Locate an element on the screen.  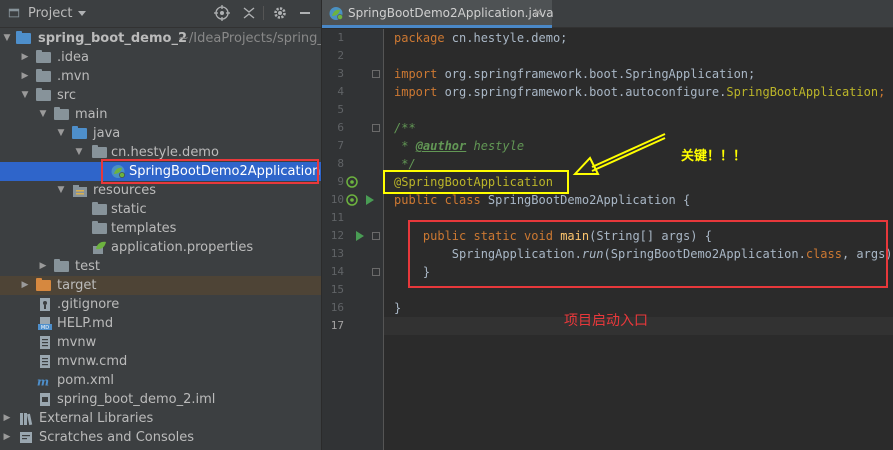
tree-item-iml: spring_boot_demo_2.iml is located at coordinates (160, 399).